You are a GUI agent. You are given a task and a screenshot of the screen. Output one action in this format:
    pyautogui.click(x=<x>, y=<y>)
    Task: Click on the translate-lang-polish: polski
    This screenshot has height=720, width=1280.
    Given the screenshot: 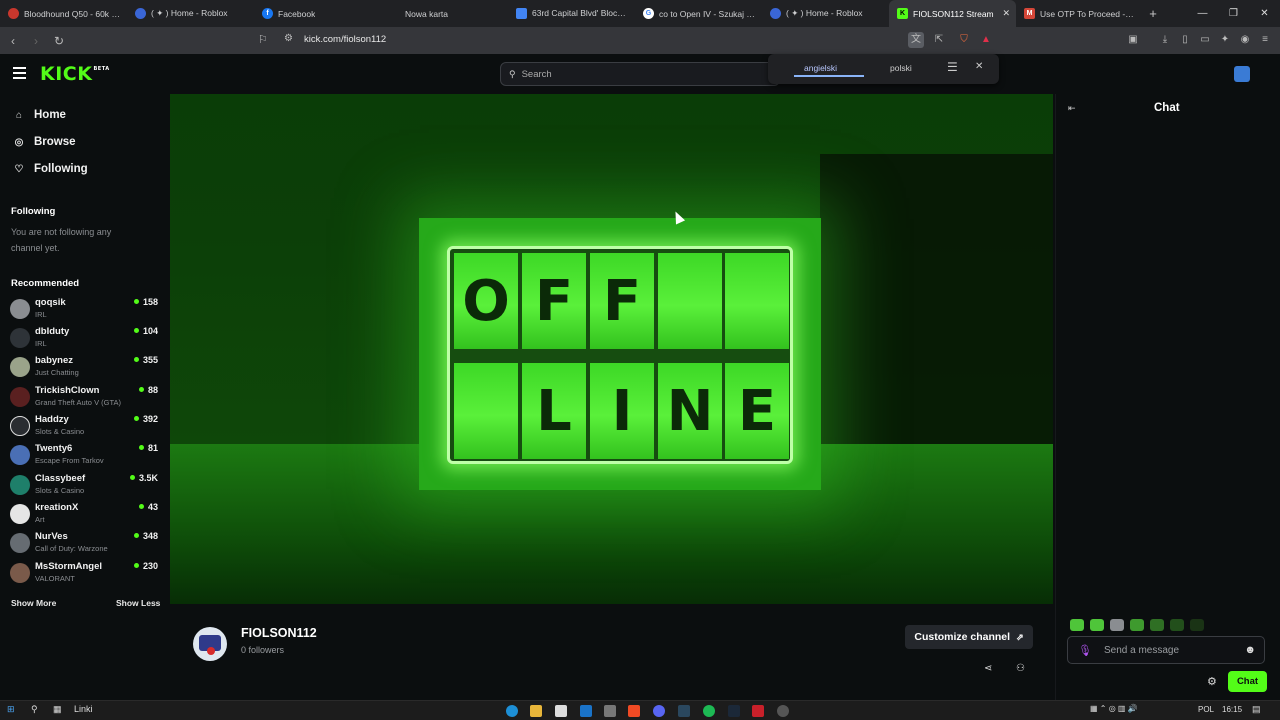 What is the action you would take?
    pyautogui.click(x=901, y=68)
    